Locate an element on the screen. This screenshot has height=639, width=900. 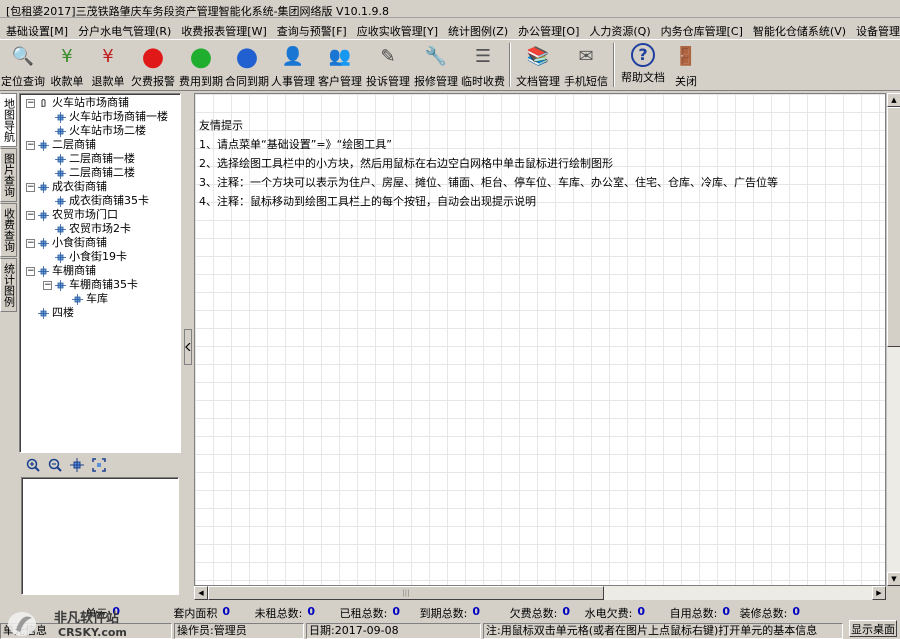
menu-item-1: 分户水电气管理(R) is located at coordinates (123, 30).